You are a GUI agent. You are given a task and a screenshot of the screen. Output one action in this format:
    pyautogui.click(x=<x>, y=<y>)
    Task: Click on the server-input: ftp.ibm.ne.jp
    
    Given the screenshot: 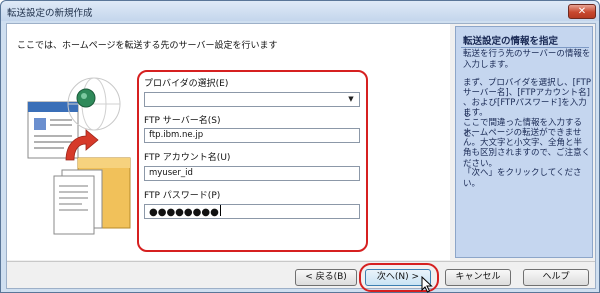 What is the action you would take?
    pyautogui.click(x=252, y=135)
    